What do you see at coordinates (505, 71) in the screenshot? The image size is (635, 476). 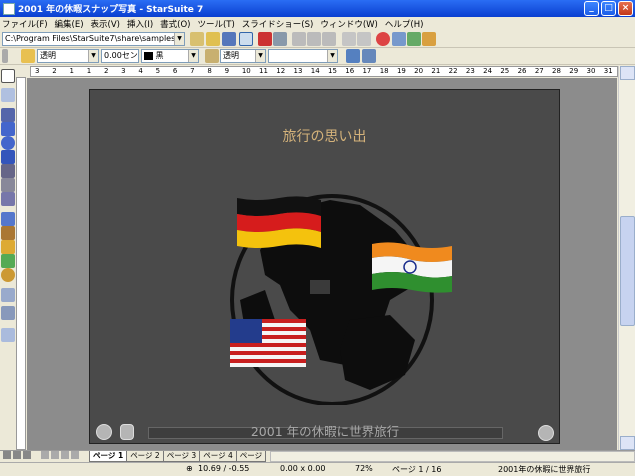 I see `ruler-tick-label: 25` at bounding box center [505, 71].